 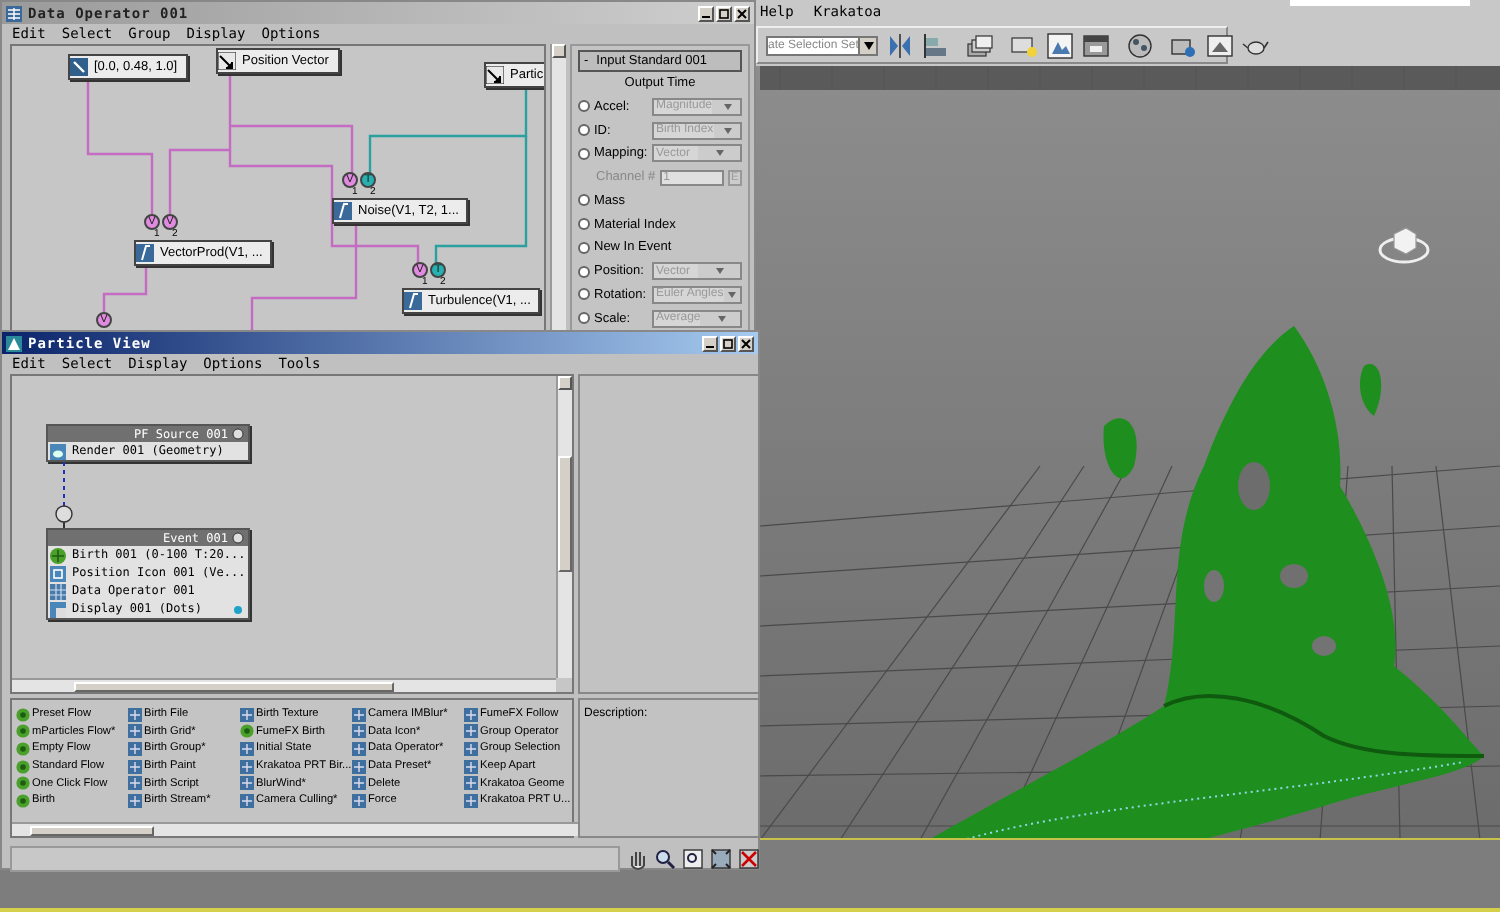 I want to click on wire-connector, so click(x=64, y=495).